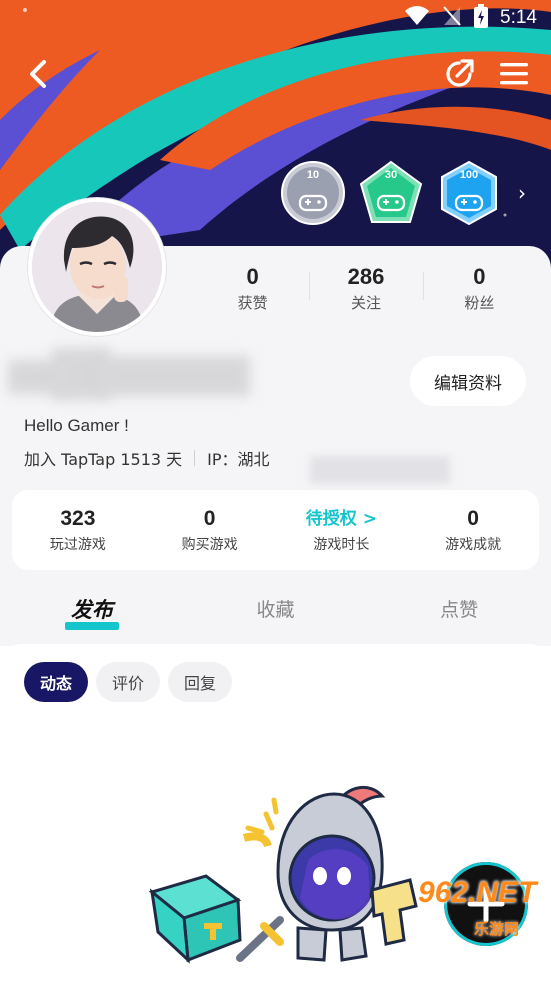  I want to click on likes-stat: 0 获赞, so click(252, 288).